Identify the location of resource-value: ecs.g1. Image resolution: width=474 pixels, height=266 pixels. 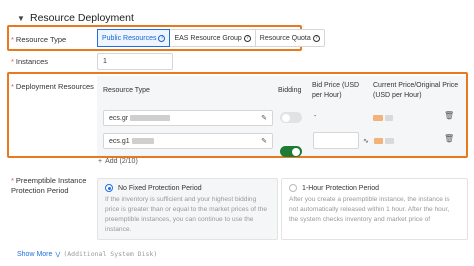
(119, 141).